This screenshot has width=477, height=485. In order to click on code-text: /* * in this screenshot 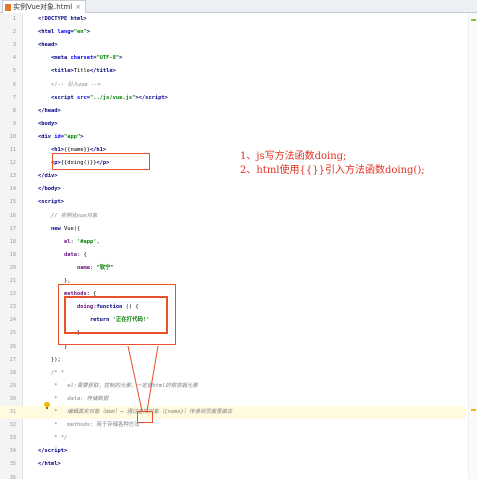, I will do `click(59, 372)`.